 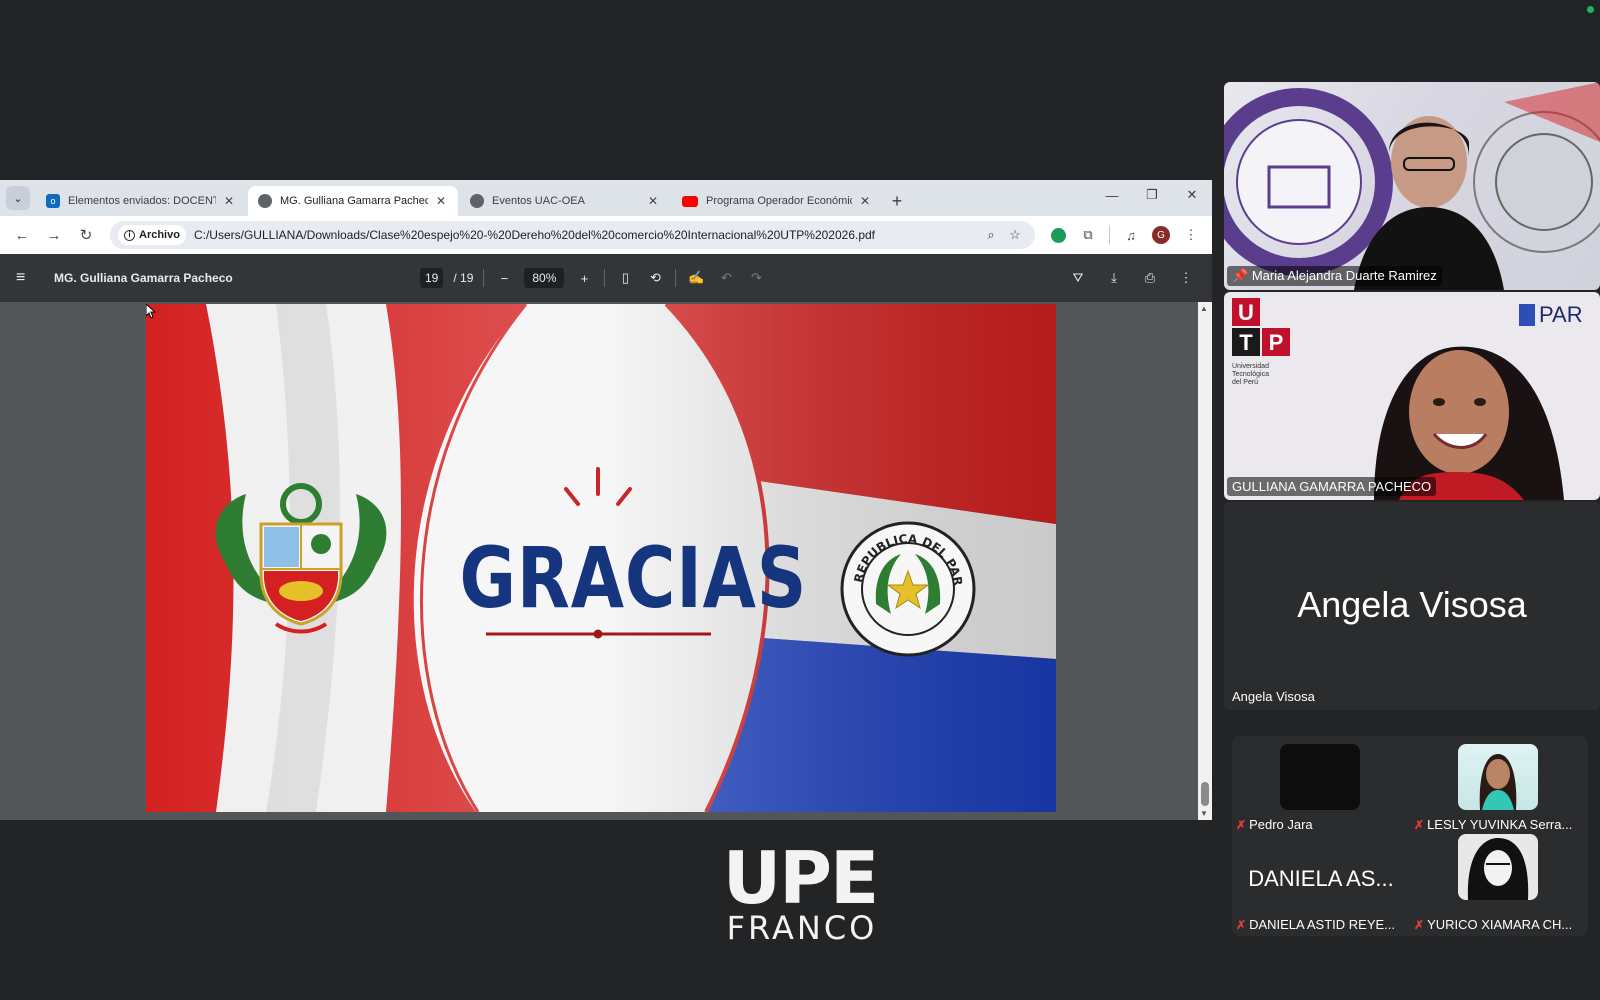 What do you see at coordinates (1058, 235) in the screenshot?
I see `extension-icon` at bounding box center [1058, 235].